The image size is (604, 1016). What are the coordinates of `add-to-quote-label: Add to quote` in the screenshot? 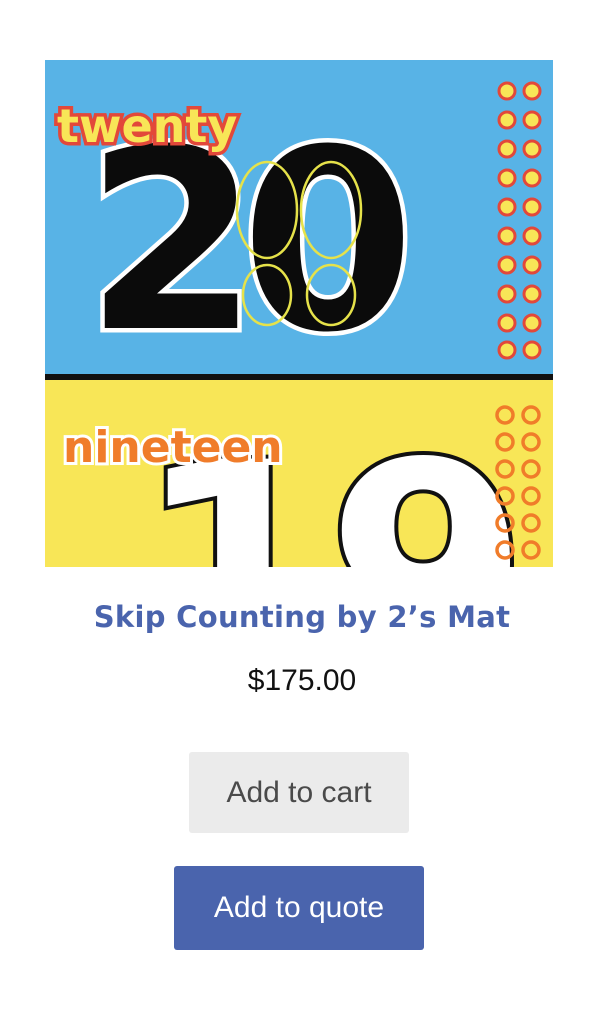 It's located at (299, 907).